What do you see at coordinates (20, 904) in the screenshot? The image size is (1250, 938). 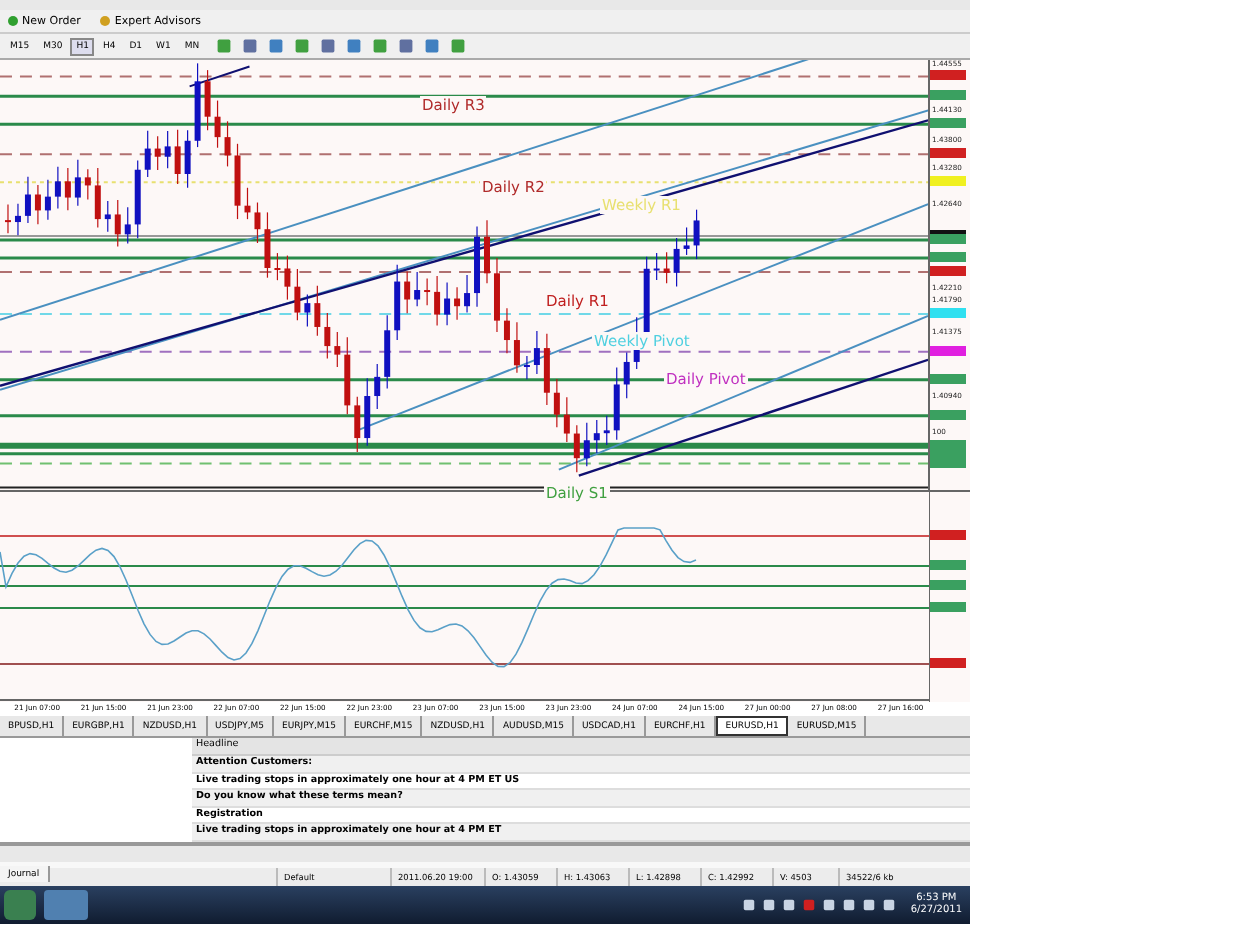 I see `start-button` at bounding box center [20, 904].